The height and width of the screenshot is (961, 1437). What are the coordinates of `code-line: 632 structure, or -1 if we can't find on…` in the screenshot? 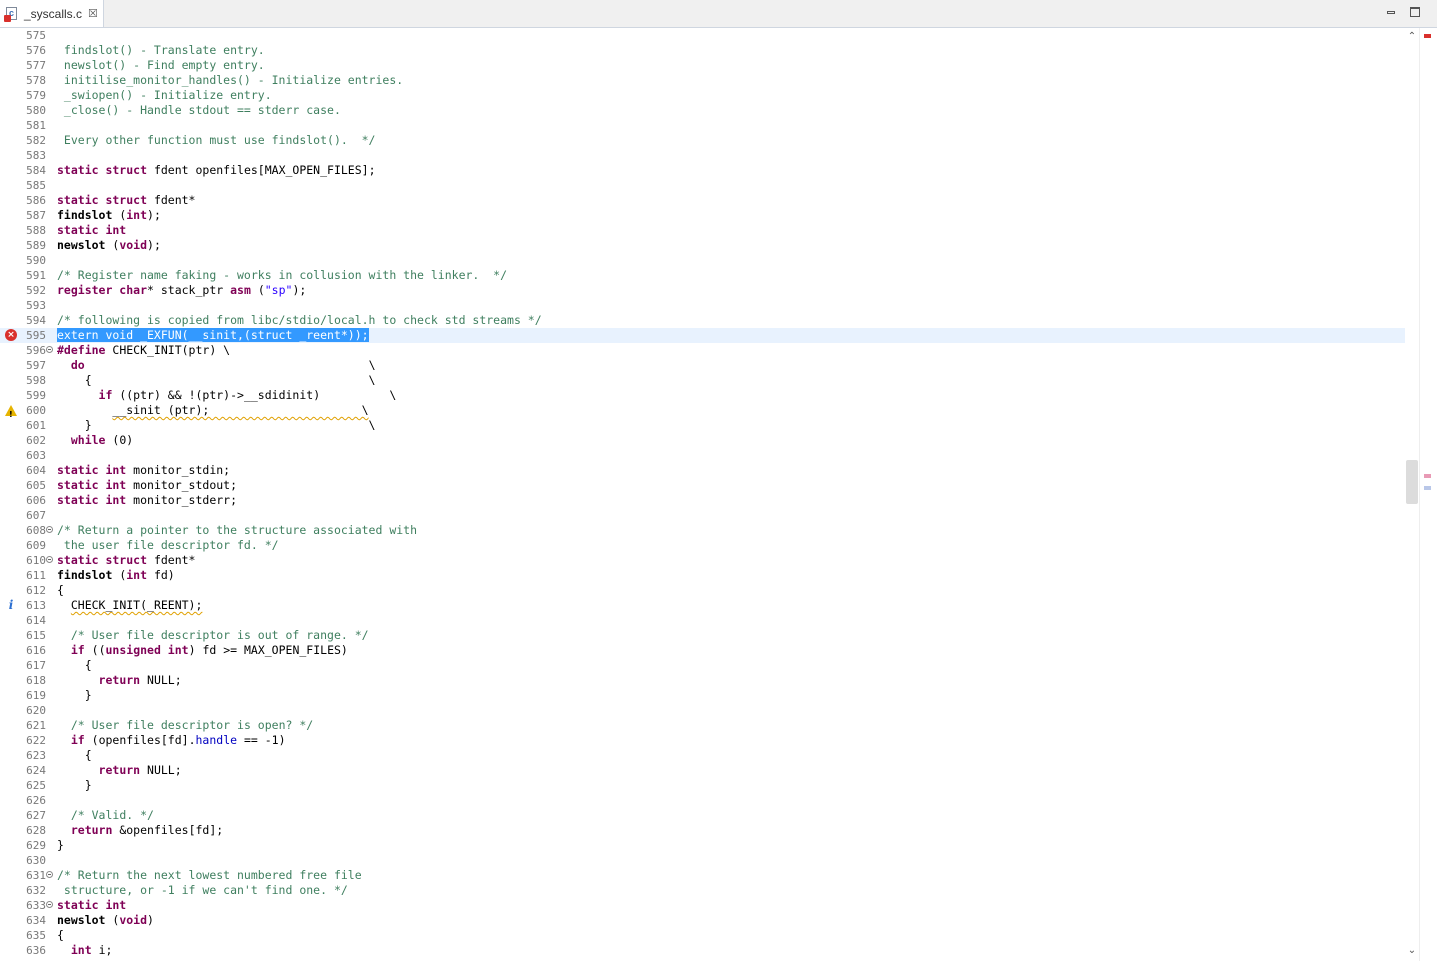 It's located at (702, 890).